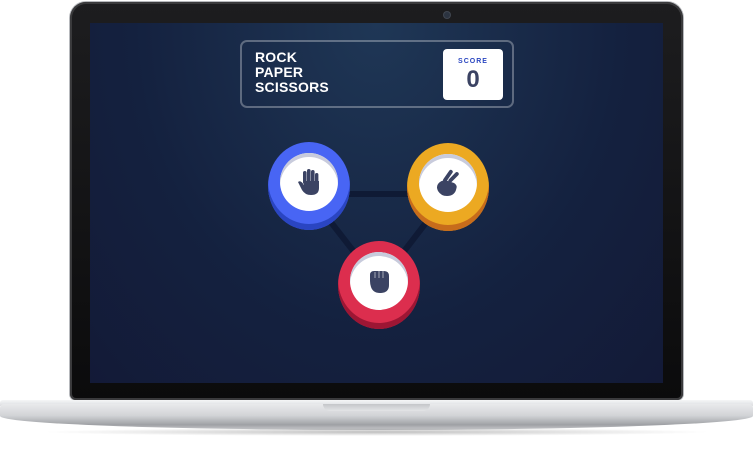 This screenshot has width=753, height=450. I want to click on hand-scissors-icon, so click(448, 182).